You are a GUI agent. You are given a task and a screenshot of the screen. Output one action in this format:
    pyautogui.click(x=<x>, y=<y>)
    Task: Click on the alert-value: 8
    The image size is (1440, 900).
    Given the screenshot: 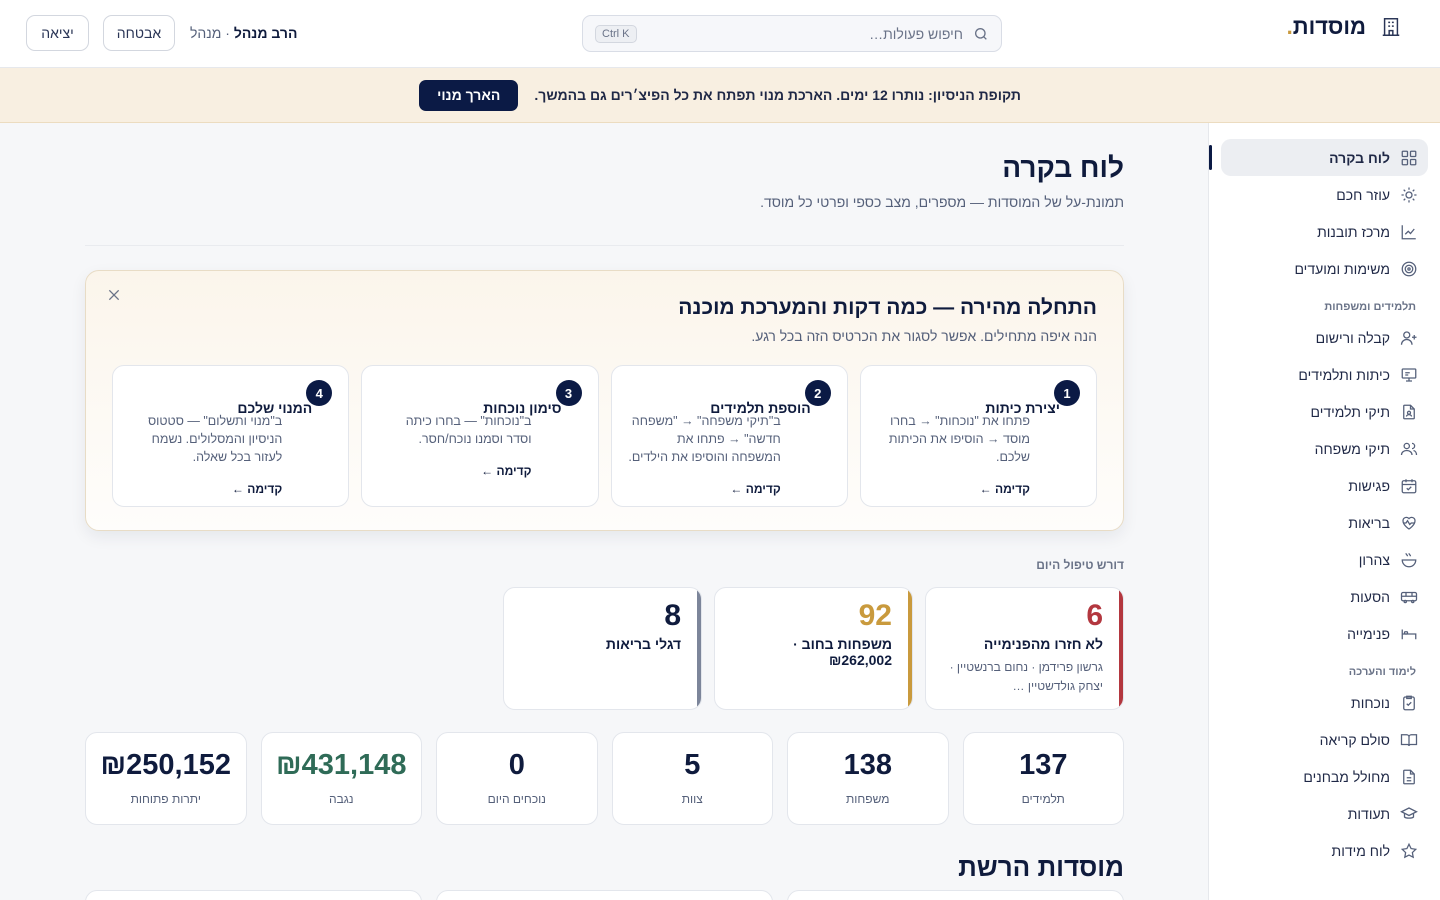 What is the action you would take?
    pyautogui.click(x=672, y=615)
    